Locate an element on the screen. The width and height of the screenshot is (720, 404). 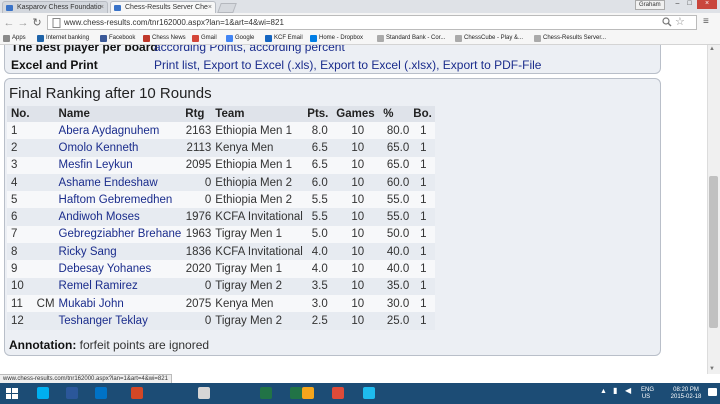
cell-name: Ricky Sang is located at coordinates (120, 252).